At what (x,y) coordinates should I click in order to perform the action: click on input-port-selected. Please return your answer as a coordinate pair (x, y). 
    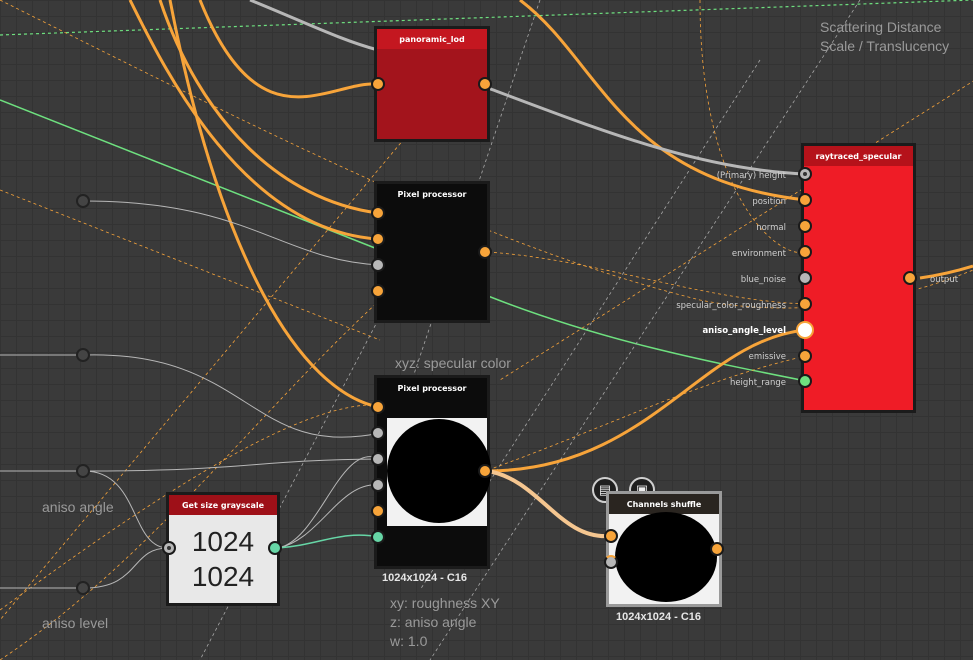
    Looking at the image, I should click on (805, 330).